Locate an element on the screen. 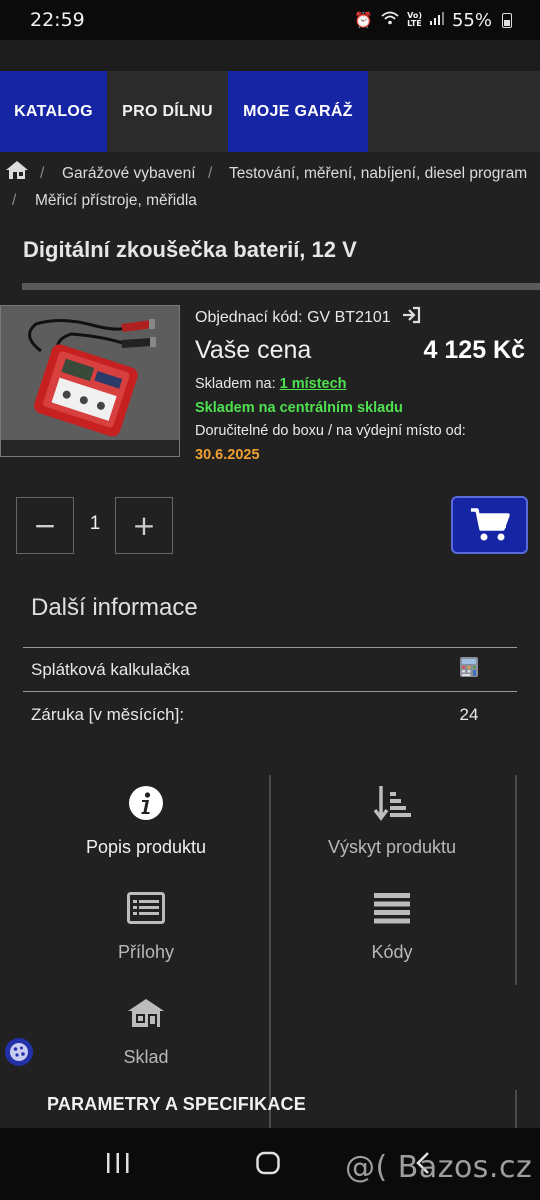 This screenshot has width=540, height=1200. table-row: Záruka [v měsících]: 24 is located at coordinates (270, 714).